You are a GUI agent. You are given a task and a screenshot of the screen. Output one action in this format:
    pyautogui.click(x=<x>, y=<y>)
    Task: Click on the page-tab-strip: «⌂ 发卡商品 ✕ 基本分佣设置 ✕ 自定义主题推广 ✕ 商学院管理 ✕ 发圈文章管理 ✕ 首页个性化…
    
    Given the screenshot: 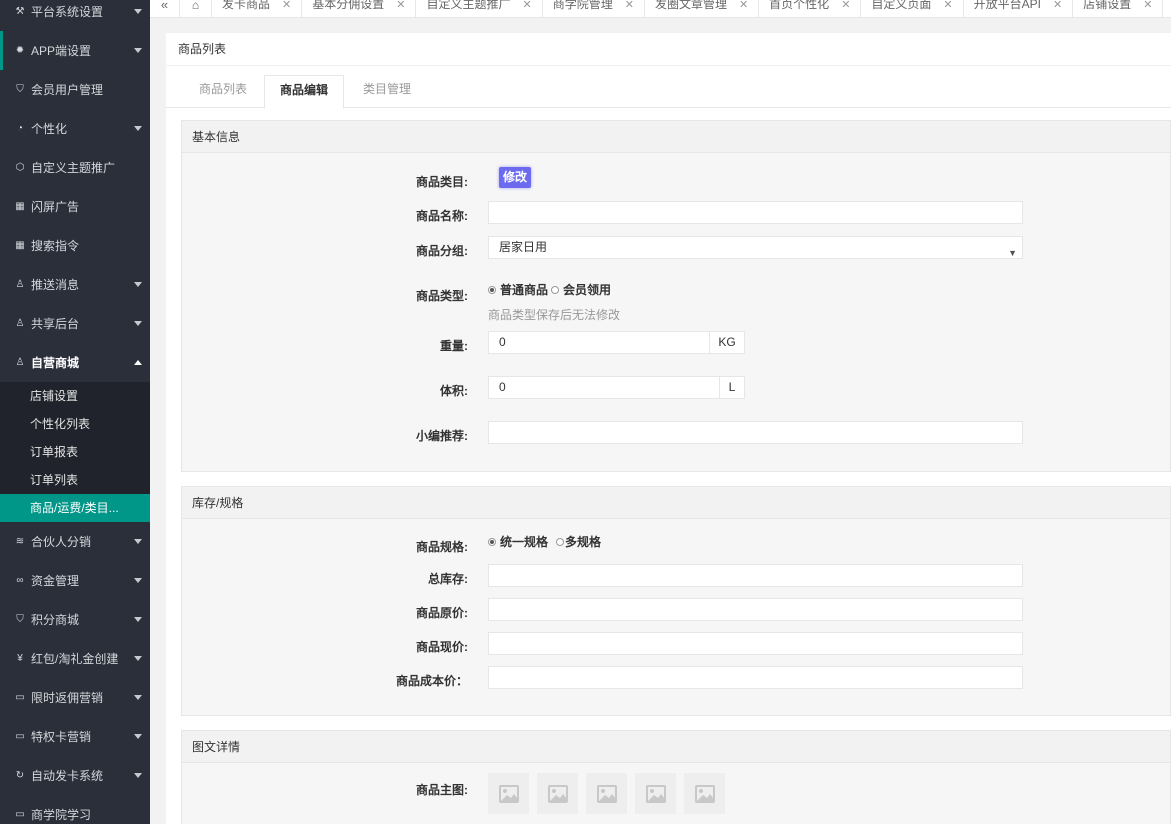 What is the action you would take?
    pyautogui.click(x=660, y=9)
    